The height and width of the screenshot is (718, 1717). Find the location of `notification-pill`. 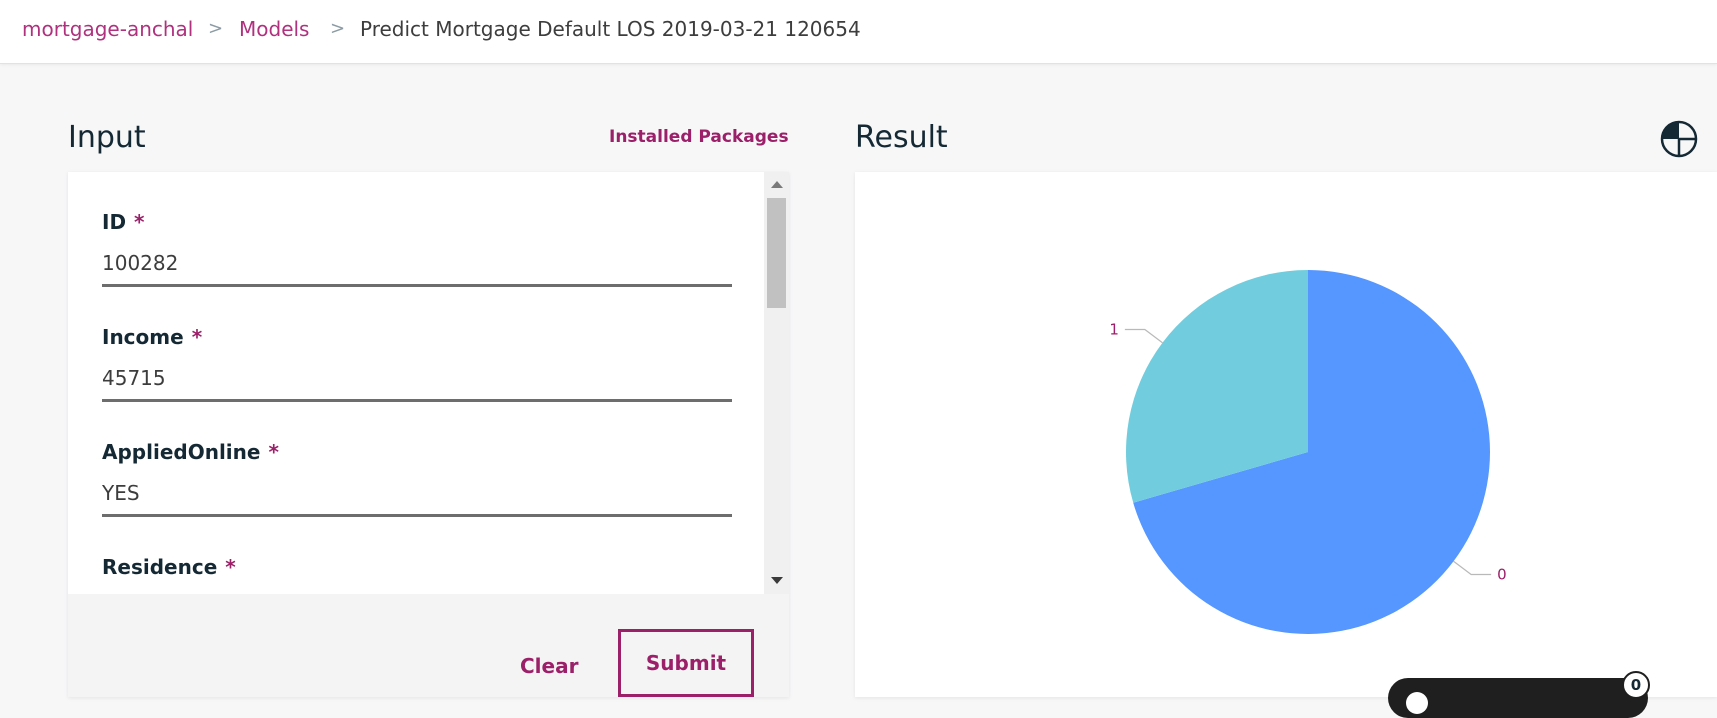

notification-pill is located at coordinates (1518, 698).